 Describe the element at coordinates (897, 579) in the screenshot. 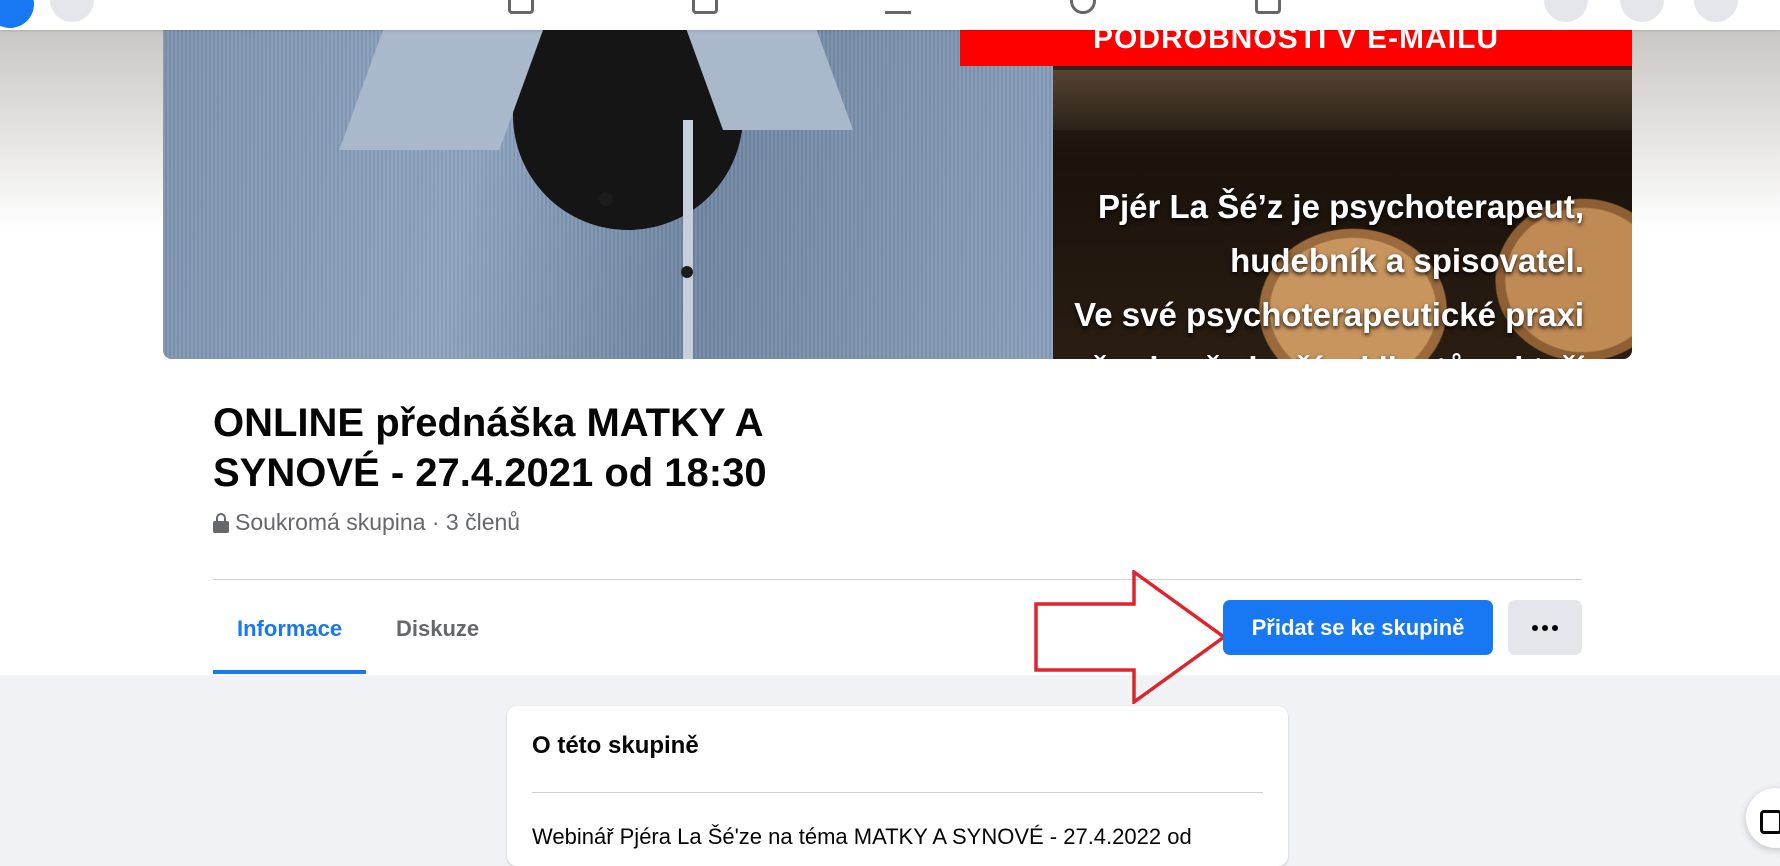

I see `header-divider` at that location.